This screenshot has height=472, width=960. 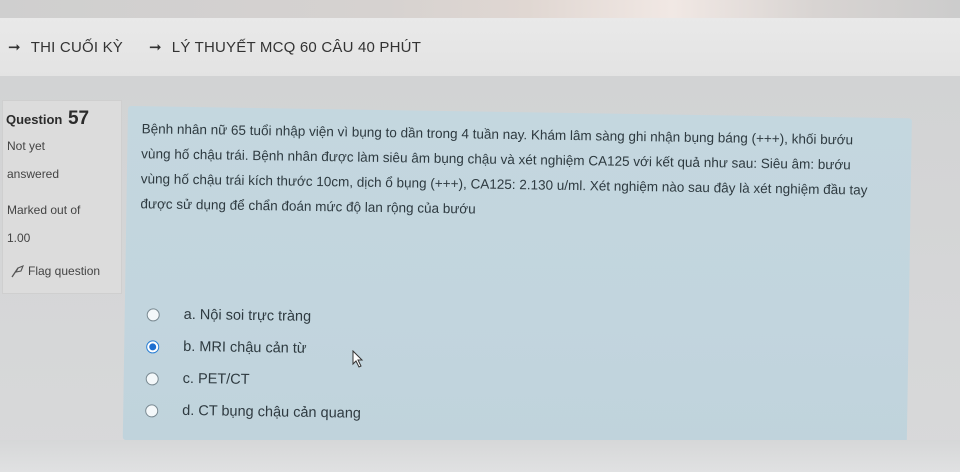 What do you see at coordinates (253, 379) in the screenshot?
I see `answer-option-c: c. PET/CT` at bounding box center [253, 379].